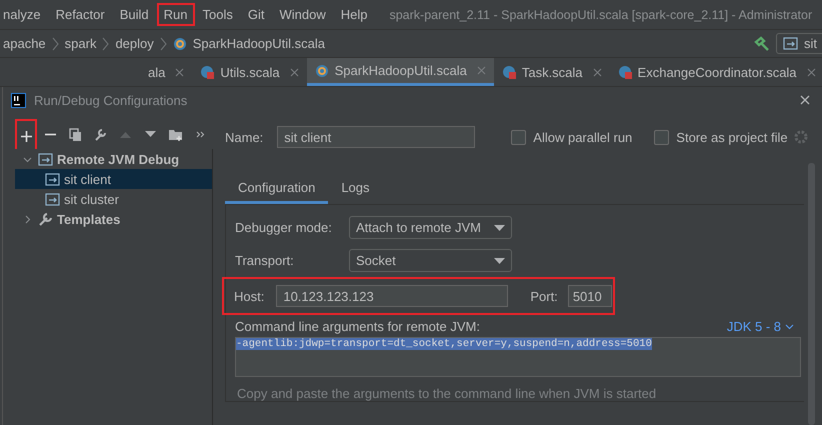 This screenshot has height=425, width=822. What do you see at coordinates (354, 14) in the screenshot?
I see `menu-item: Help` at bounding box center [354, 14].